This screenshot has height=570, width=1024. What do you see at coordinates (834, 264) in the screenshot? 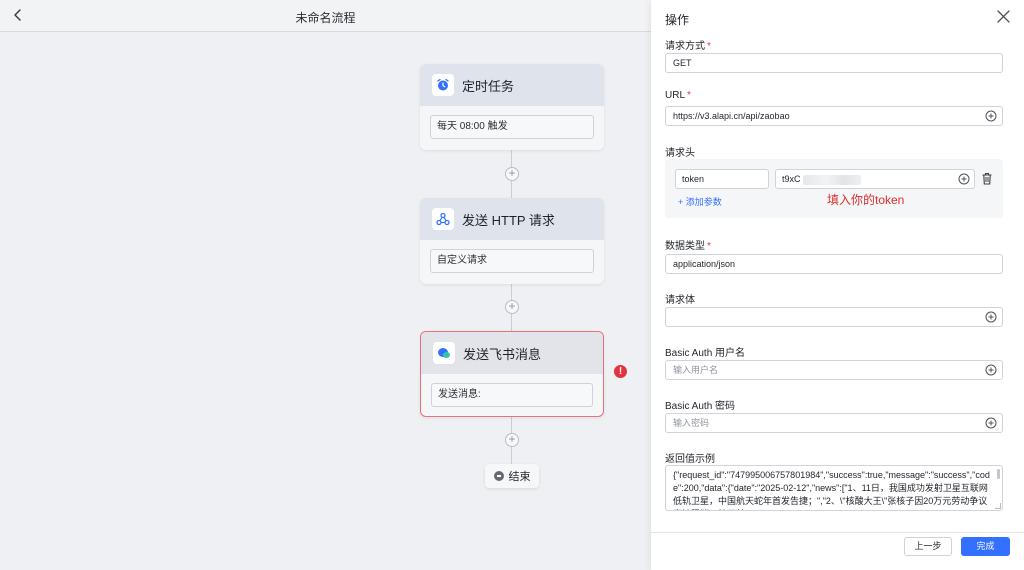
I see `content-type-select: application/json` at bounding box center [834, 264].